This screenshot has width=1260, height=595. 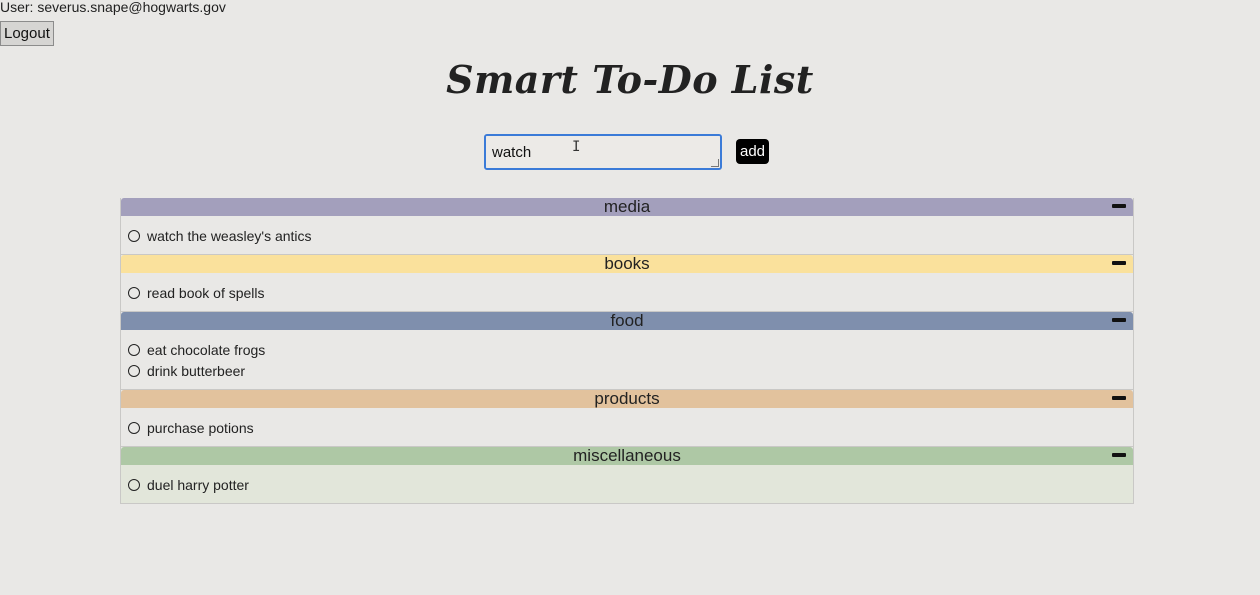 What do you see at coordinates (206, 349) in the screenshot?
I see `item-label: eat chocolate frogs` at bounding box center [206, 349].